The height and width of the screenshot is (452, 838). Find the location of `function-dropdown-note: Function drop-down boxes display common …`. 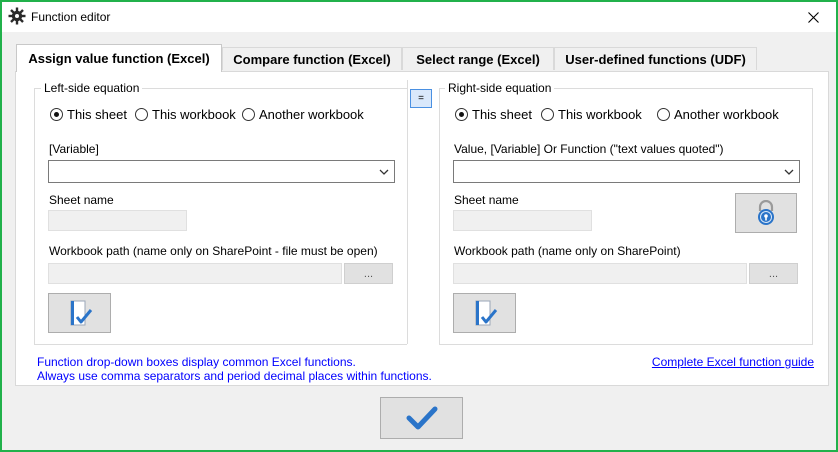

function-dropdown-note: Function drop-down boxes display common … is located at coordinates (196, 362).